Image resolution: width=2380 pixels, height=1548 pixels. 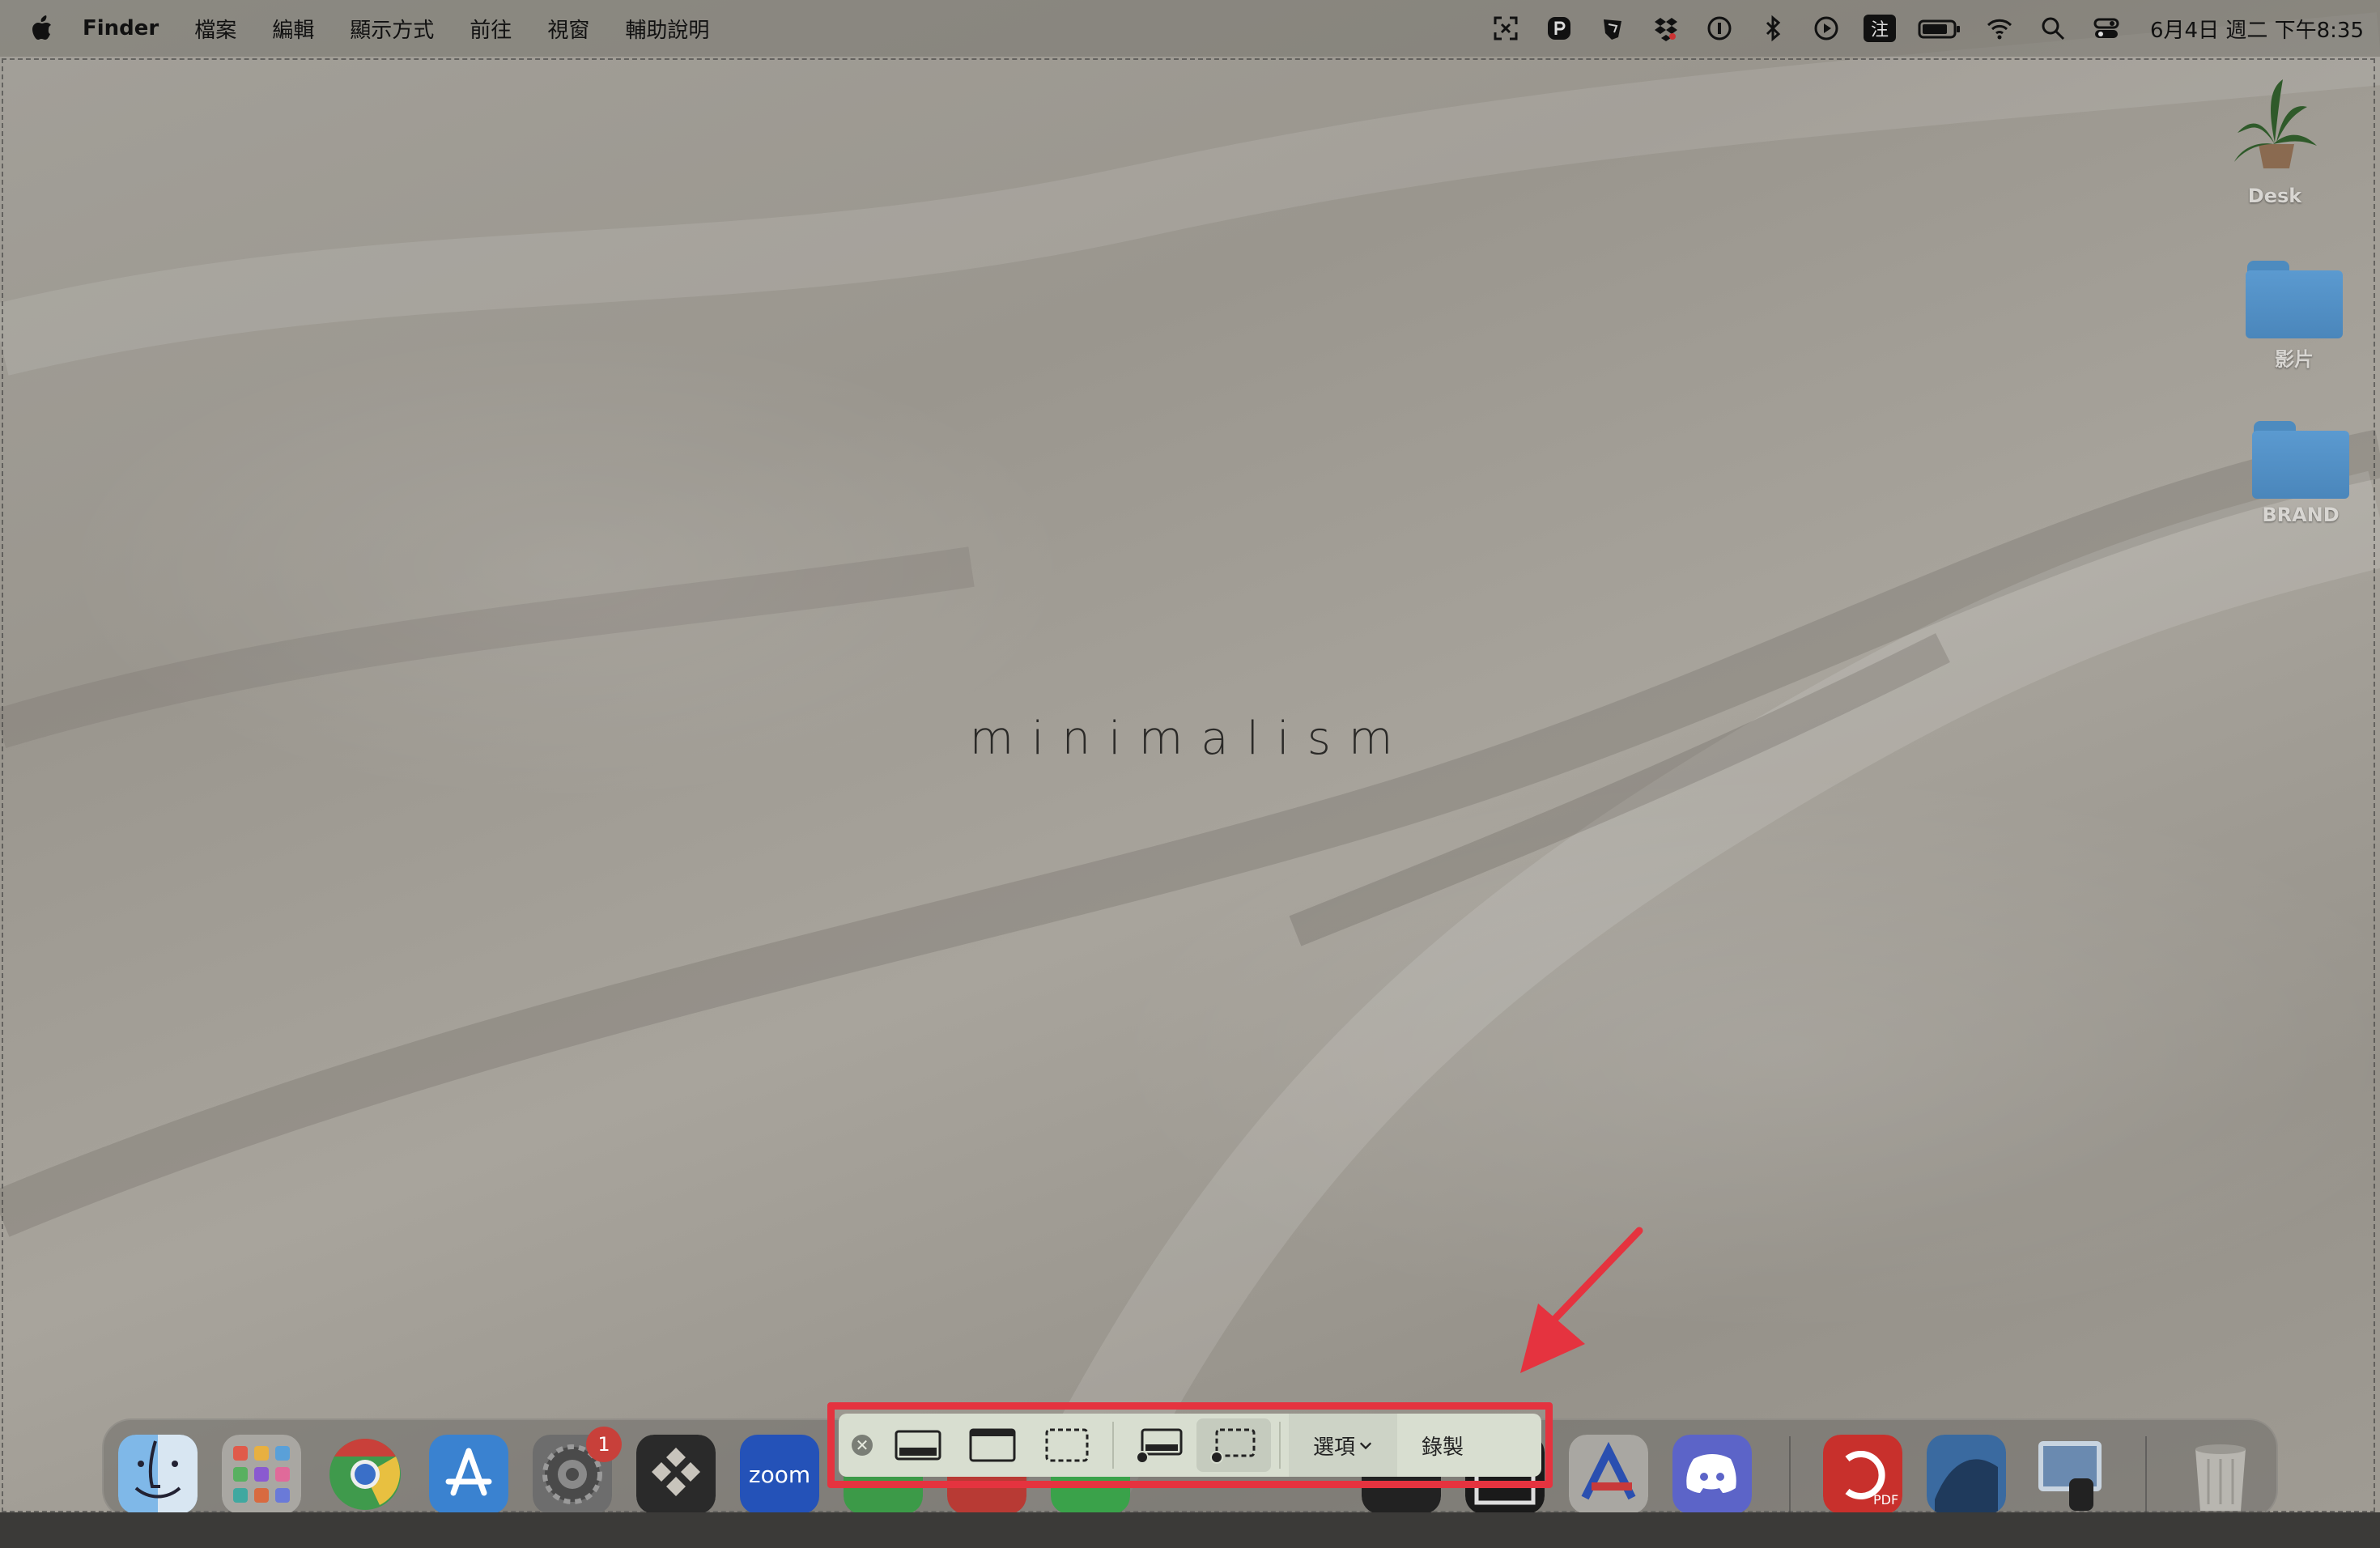 What do you see at coordinates (1999, 29) in the screenshot?
I see `wifi-icon` at bounding box center [1999, 29].